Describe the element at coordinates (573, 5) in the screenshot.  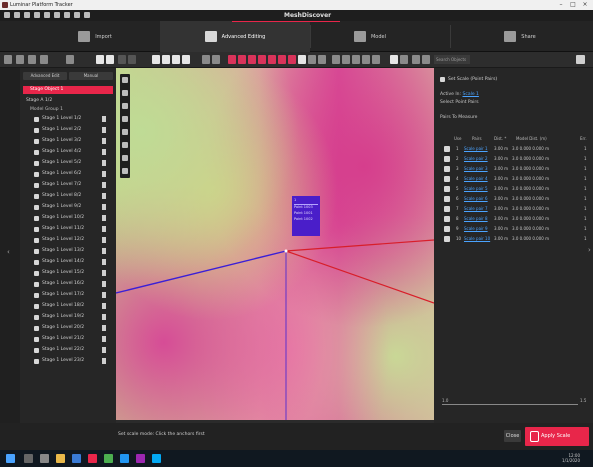
I see `maximize-button: □` at that location.